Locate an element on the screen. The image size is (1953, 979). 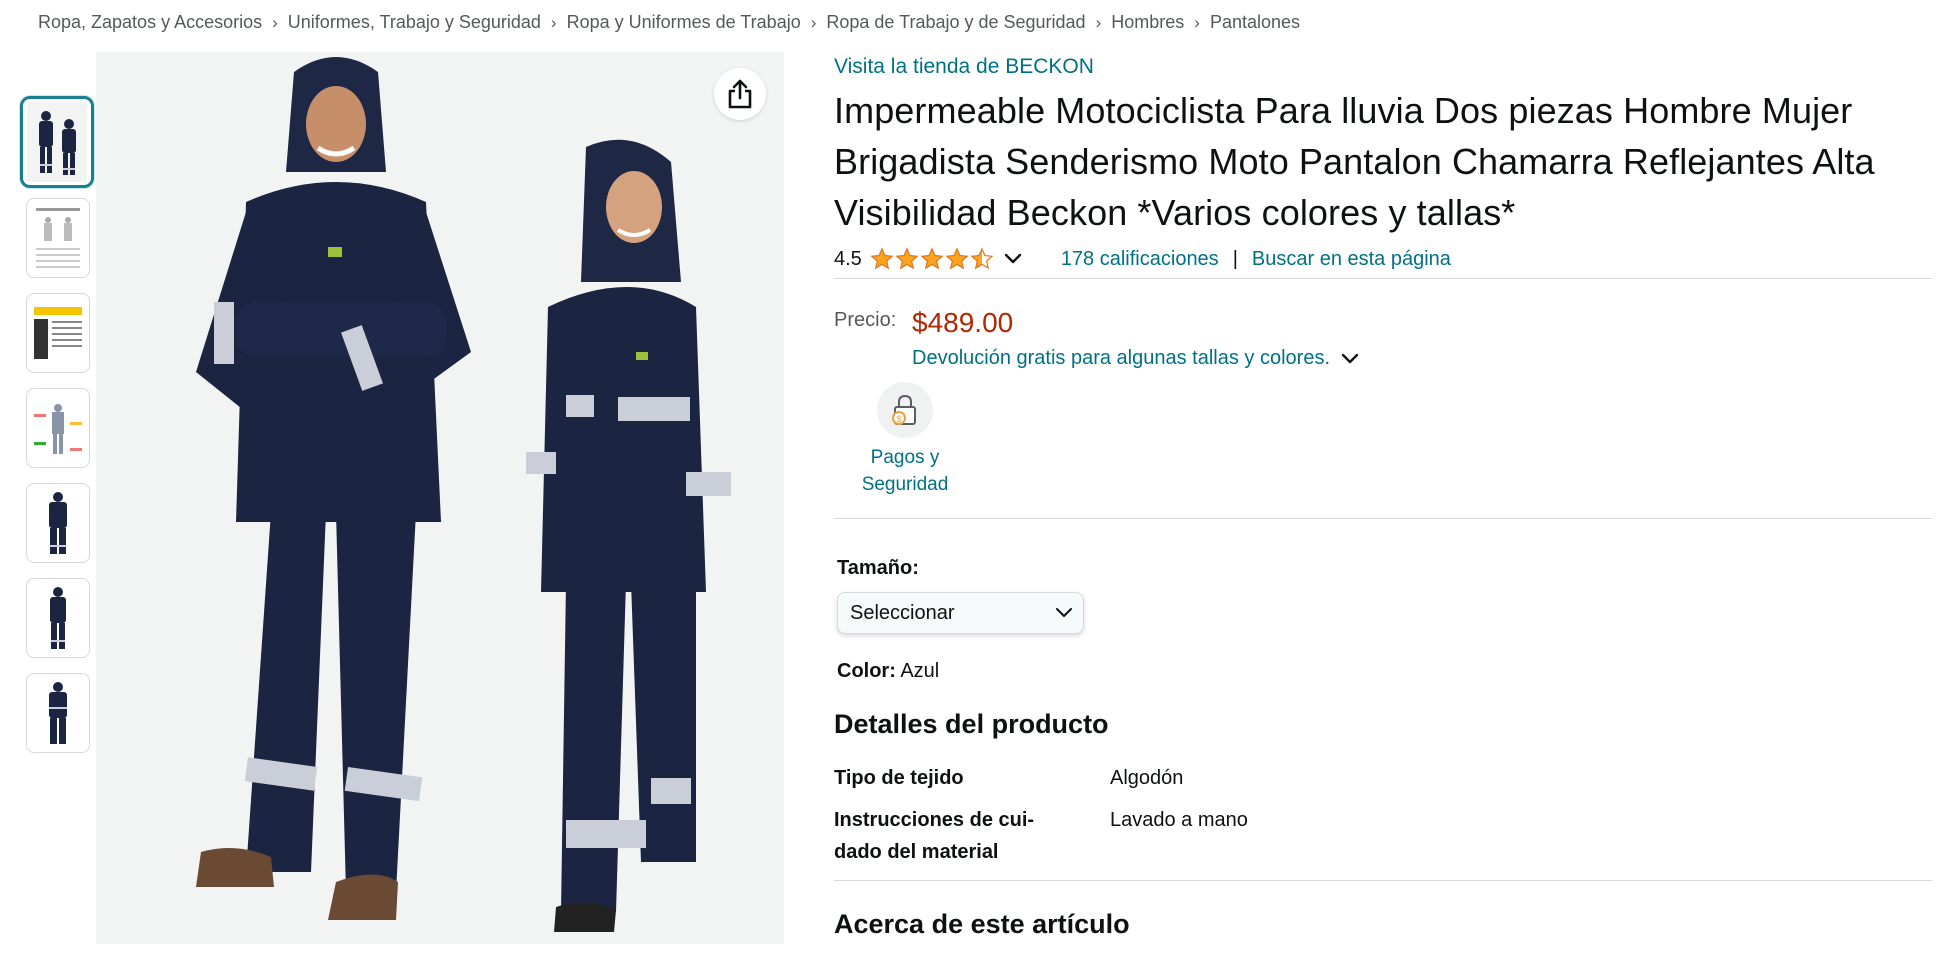
two-person-raincoat-thumbnail is located at coordinates (57, 142).